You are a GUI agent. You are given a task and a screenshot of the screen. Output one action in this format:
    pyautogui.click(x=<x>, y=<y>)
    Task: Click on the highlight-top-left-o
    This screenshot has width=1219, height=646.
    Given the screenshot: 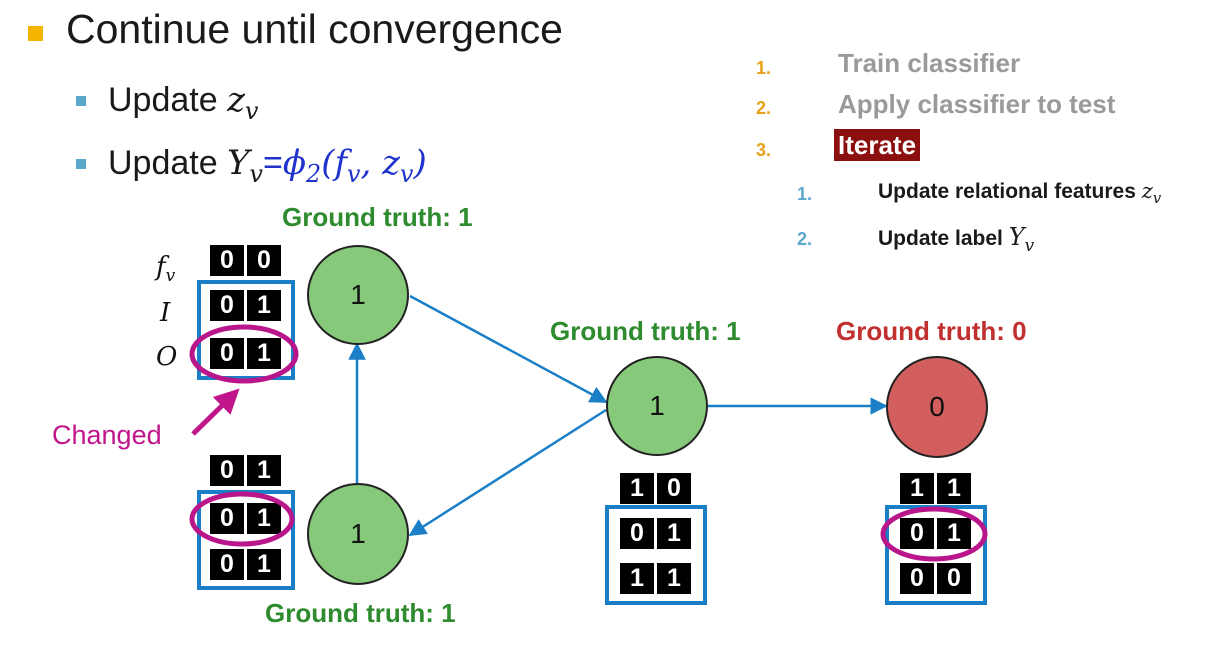 What is the action you would take?
    pyautogui.click(x=244, y=354)
    